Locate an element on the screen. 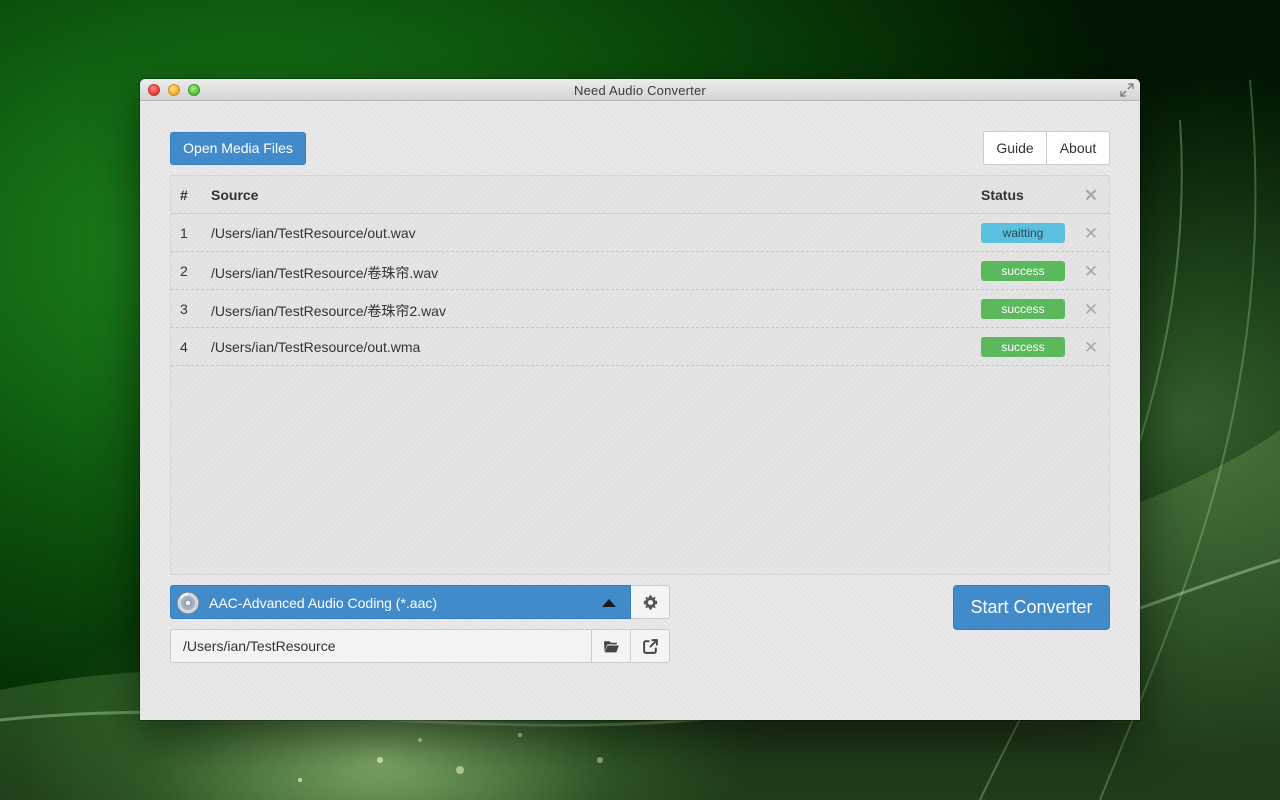 The image size is (1280, 800). title-bar: Need Audio Converter is located at coordinates (640, 90).